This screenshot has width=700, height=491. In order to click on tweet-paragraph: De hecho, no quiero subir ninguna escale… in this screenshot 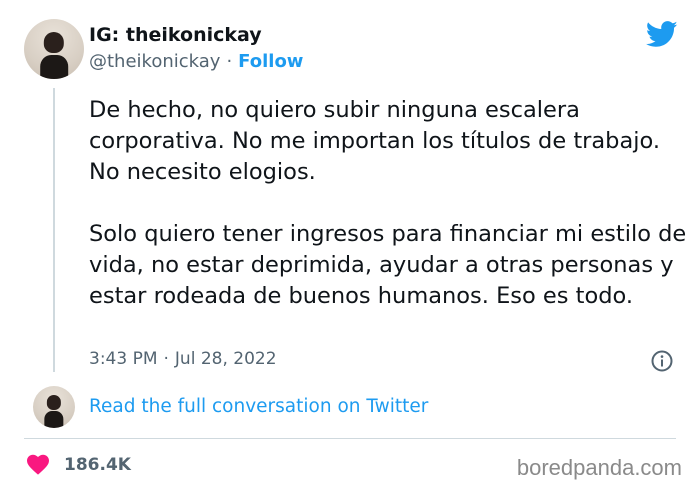, I will do `click(375, 141)`.